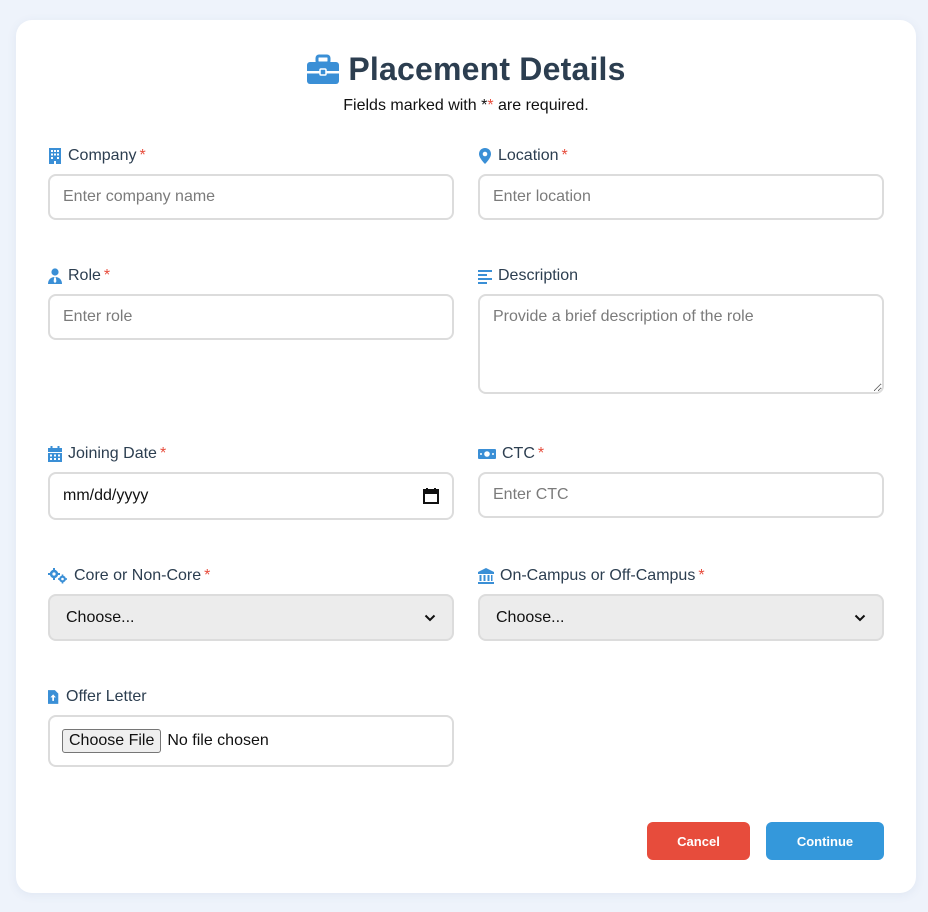  What do you see at coordinates (412, 105) in the screenshot?
I see `required-note-prefix: Fields marked with` at bounding box center [412, 105].